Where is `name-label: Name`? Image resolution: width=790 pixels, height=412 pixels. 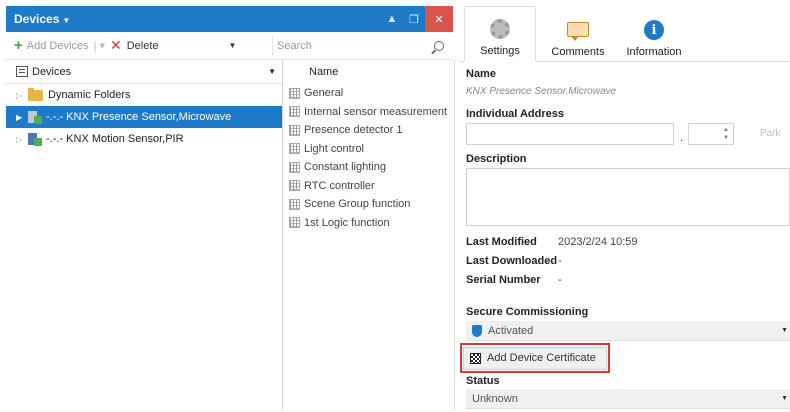
name-label: Name is located at coordinates (481, 74).